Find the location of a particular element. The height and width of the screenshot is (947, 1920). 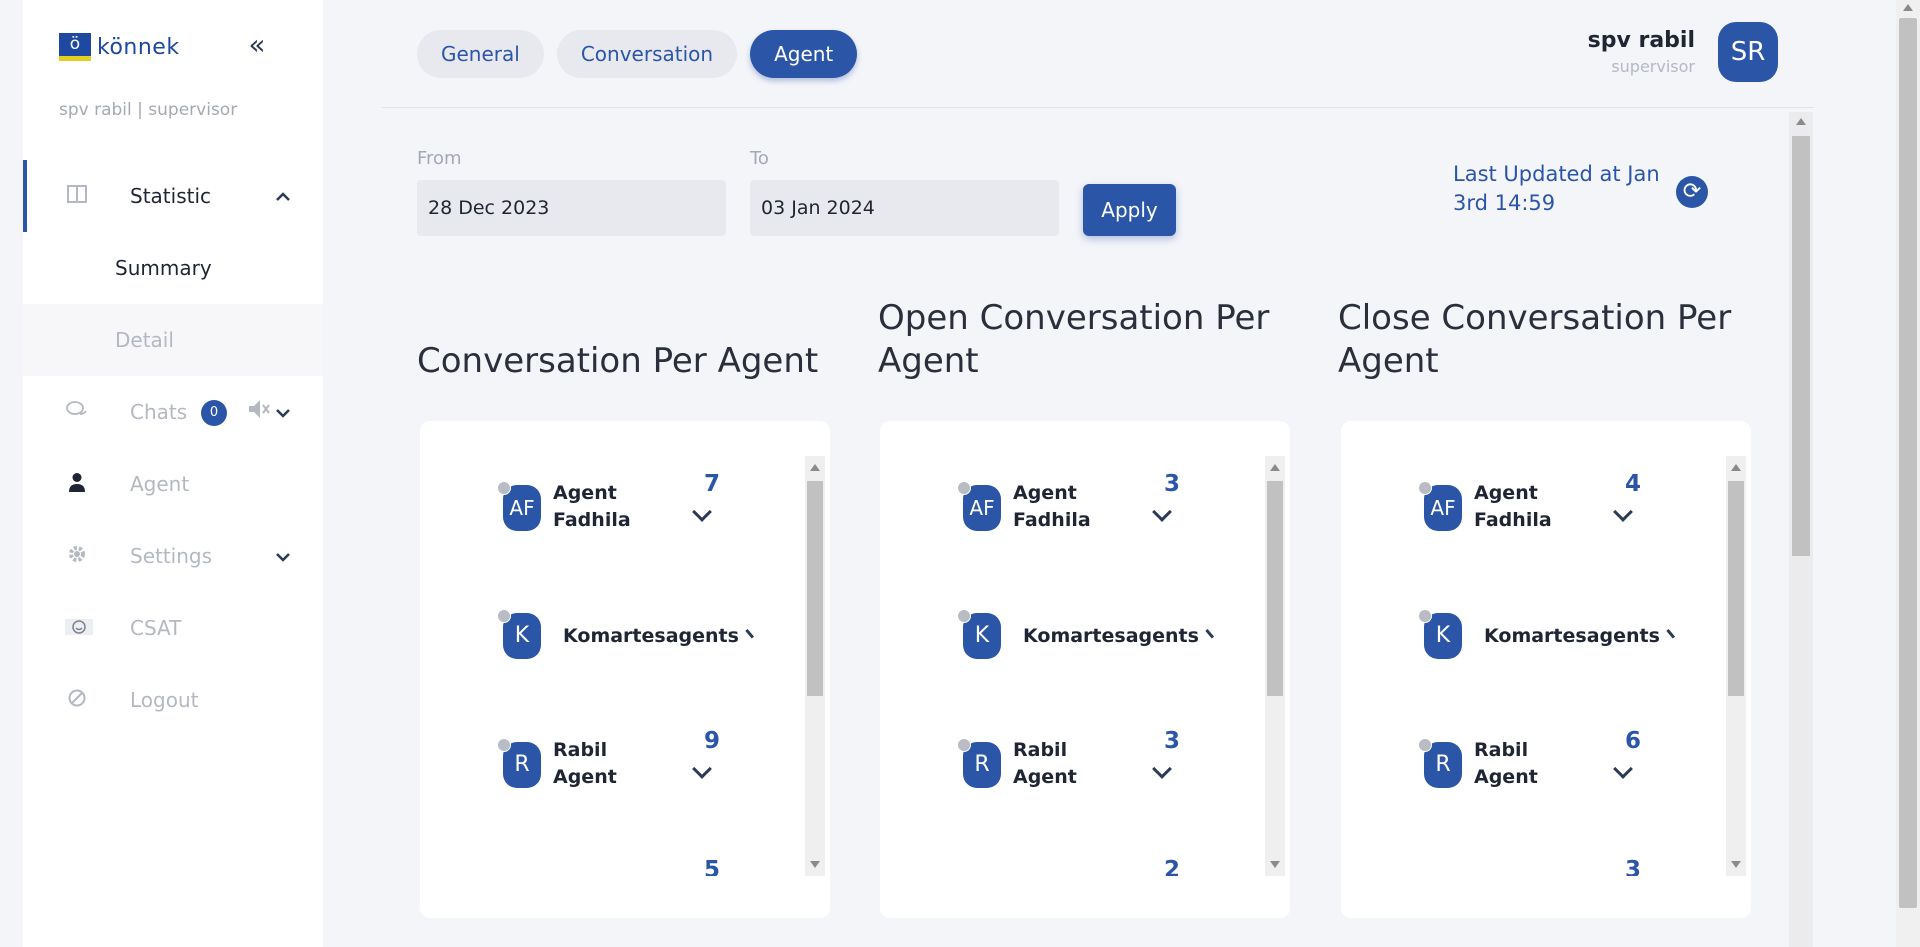

sound-muted-icon is located at coordinates (259, 411).